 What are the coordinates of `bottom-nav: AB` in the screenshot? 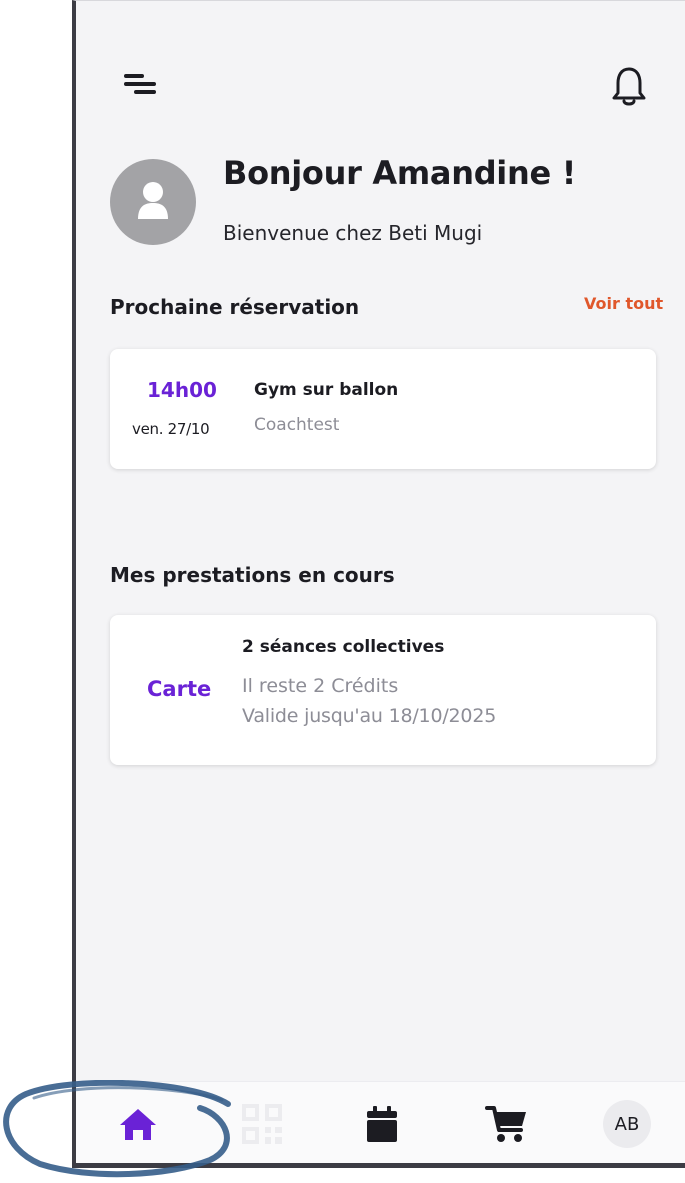 It's located at (380, 1122).